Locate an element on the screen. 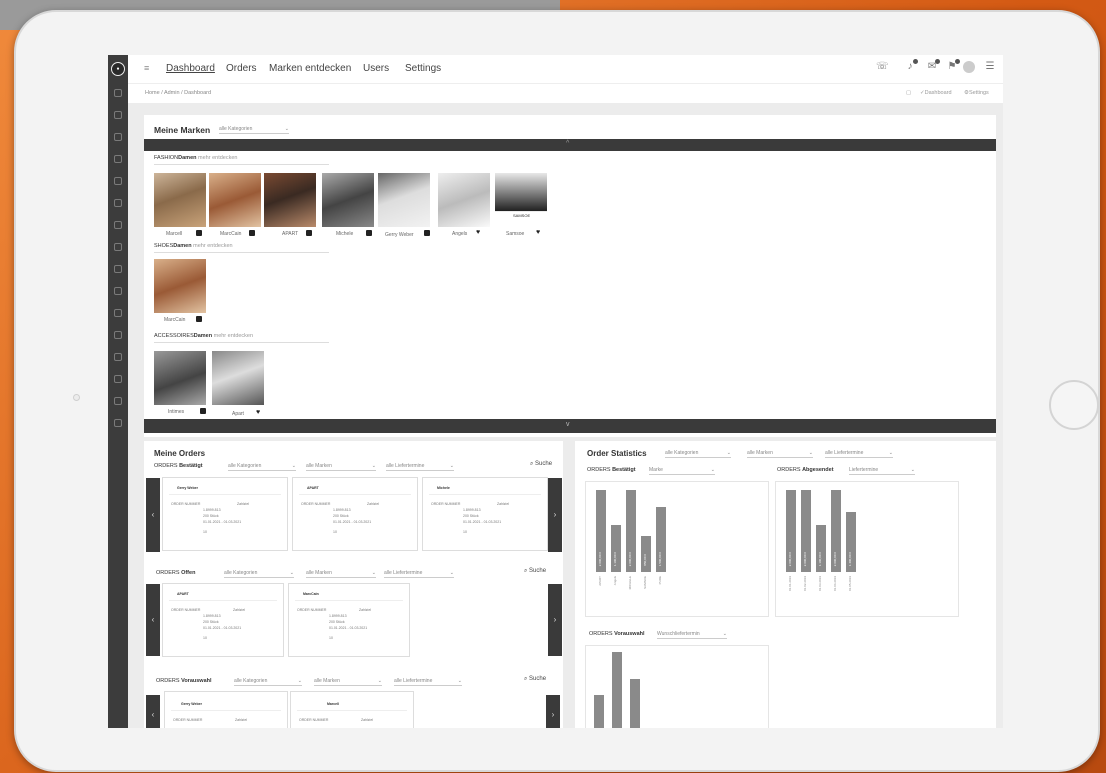 This screenshot has height=773, width=1106. stats-wunschliefertermin-filter: Wunschliefertermin ⌄ is located at coordinates (692, 634).